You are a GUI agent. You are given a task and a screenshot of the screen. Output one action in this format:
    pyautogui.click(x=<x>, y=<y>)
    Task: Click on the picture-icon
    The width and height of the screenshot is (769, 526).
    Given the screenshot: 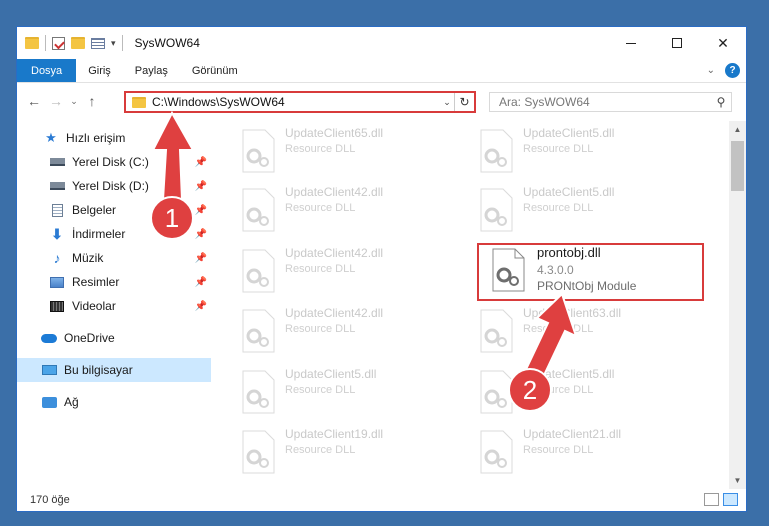 What is the action you would take?
    pyautogui.click(x=57, y=282)
    